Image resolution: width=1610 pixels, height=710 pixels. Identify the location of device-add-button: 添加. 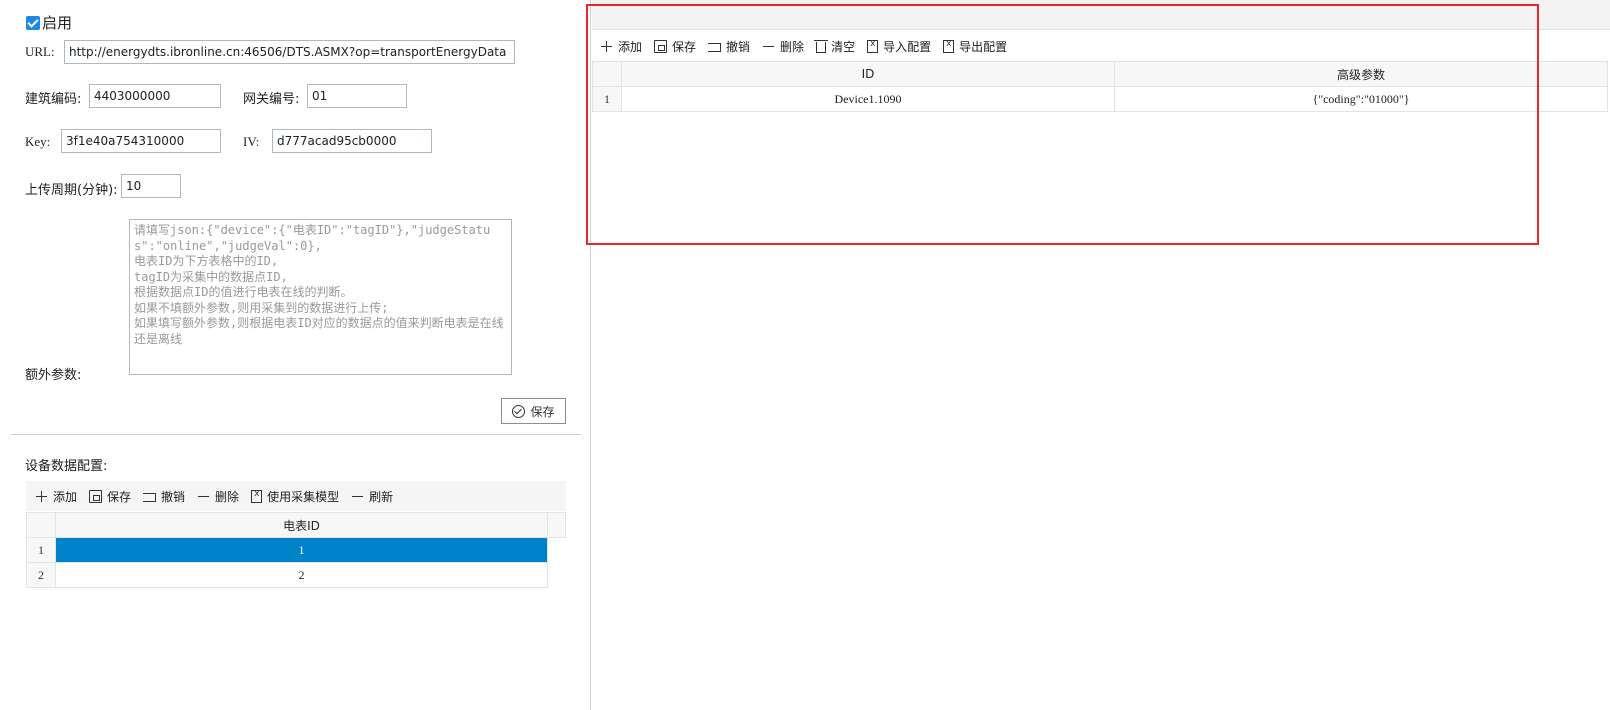
(56, 496).